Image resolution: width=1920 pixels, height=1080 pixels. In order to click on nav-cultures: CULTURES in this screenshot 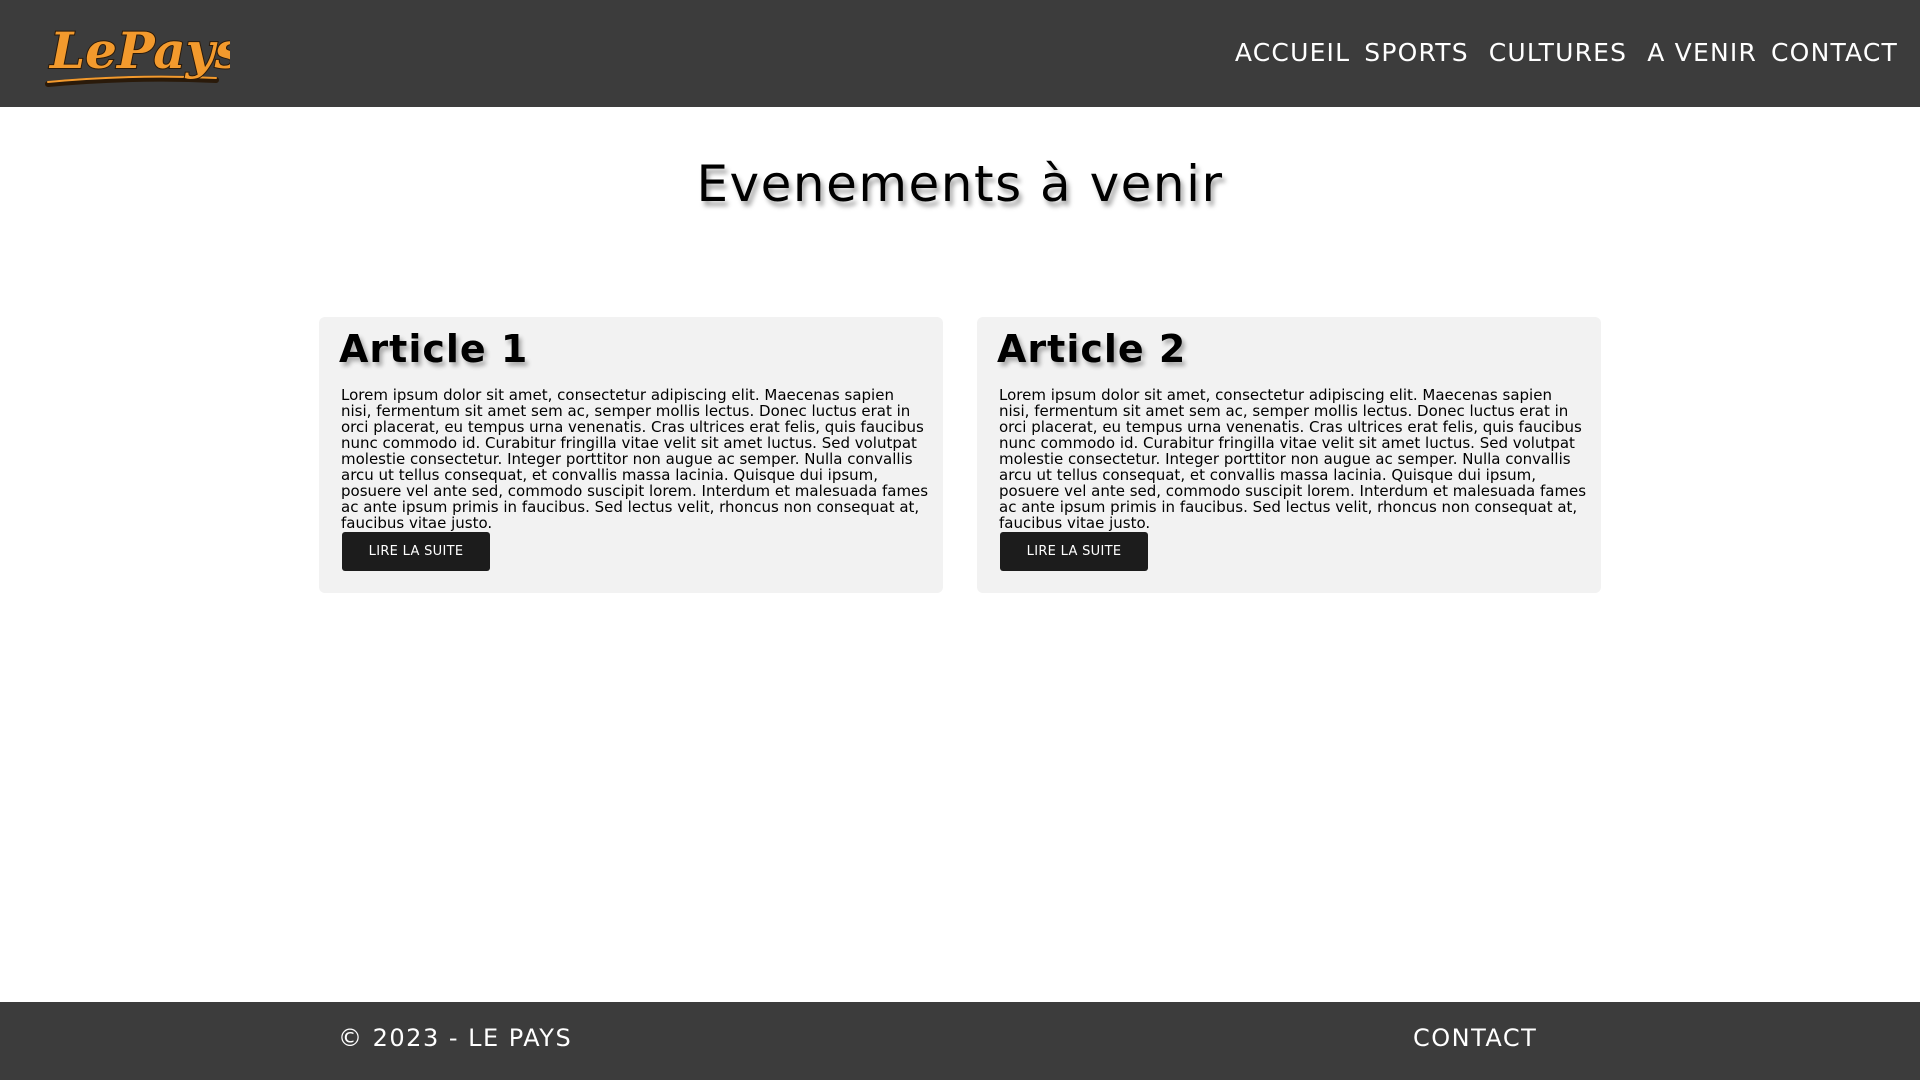, I will do `click(1558, 53)`.